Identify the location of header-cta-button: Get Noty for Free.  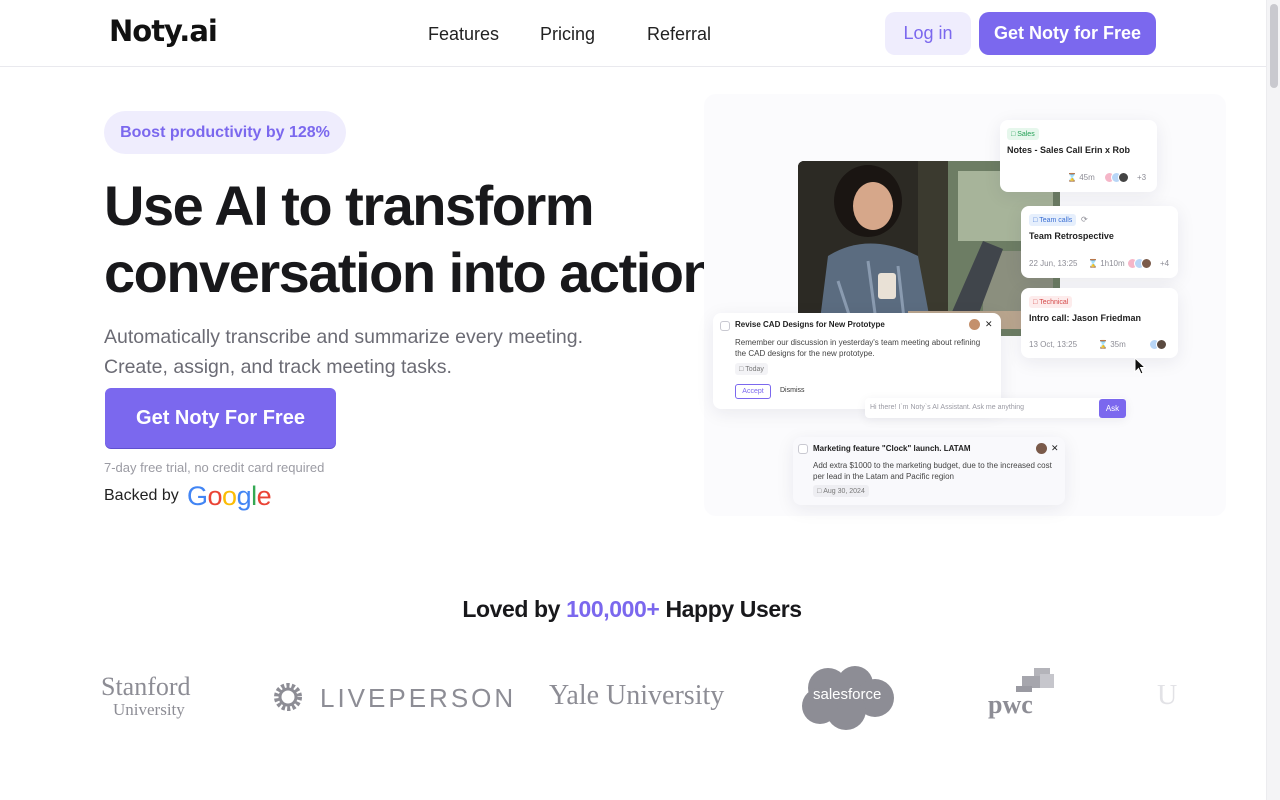
(1067, 33).